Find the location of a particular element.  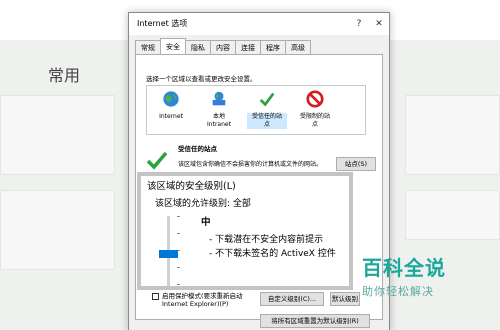

tab-general: 常规 is located at coordinates (148, 47).